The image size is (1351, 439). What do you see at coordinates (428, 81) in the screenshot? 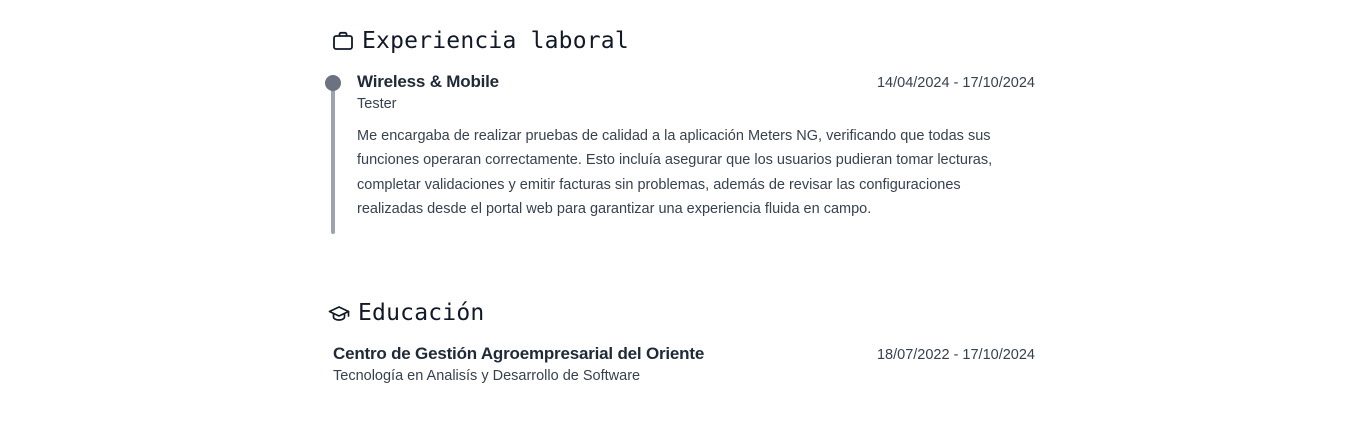
I see `experience-company: Wireless & Mobile` at bounding box center [428, 81].